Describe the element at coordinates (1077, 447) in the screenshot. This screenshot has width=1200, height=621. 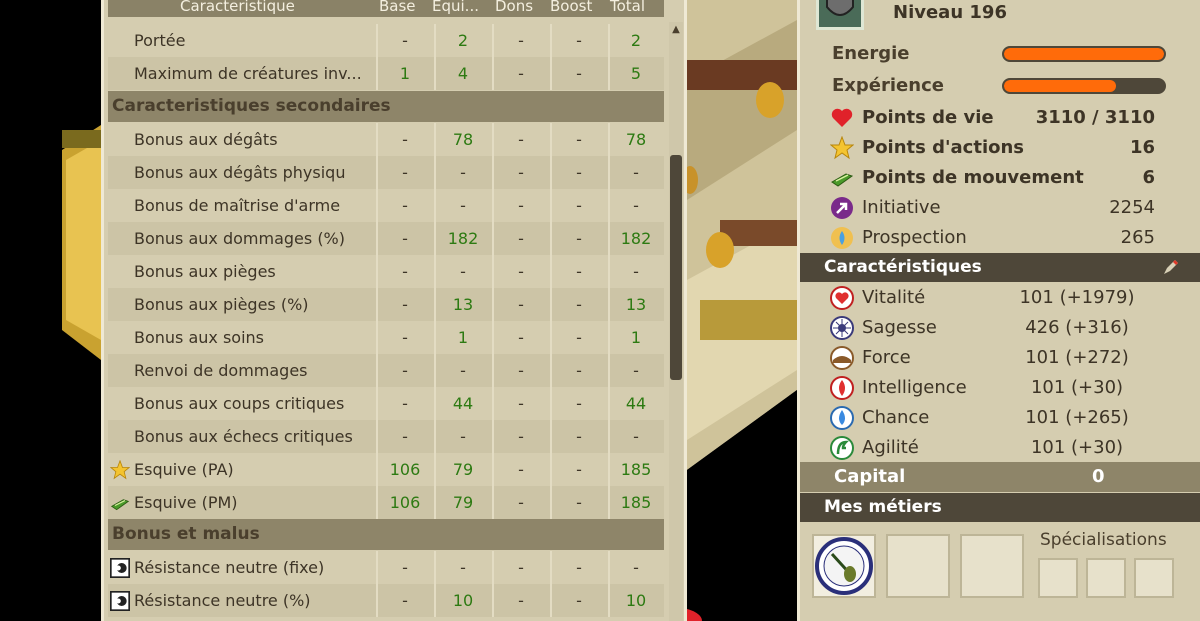
I see `carac-value: 101 (+30)` at that location.